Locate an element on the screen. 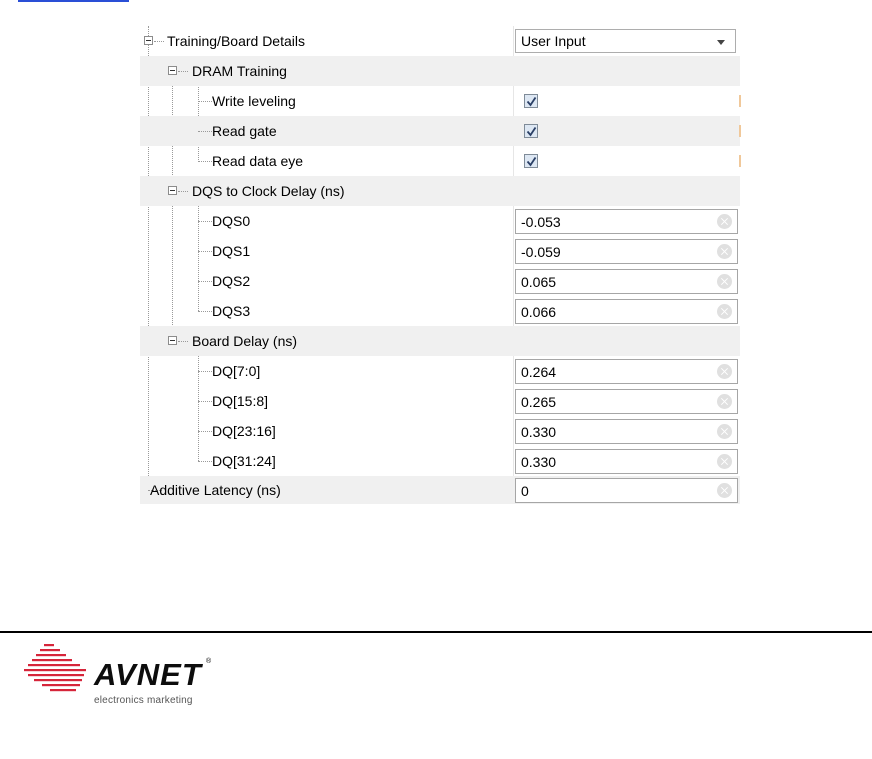 The height and width of the screenshot is (759, 872). row-board-delay: Board Delay (ns) is located at coordinates (440, 341).